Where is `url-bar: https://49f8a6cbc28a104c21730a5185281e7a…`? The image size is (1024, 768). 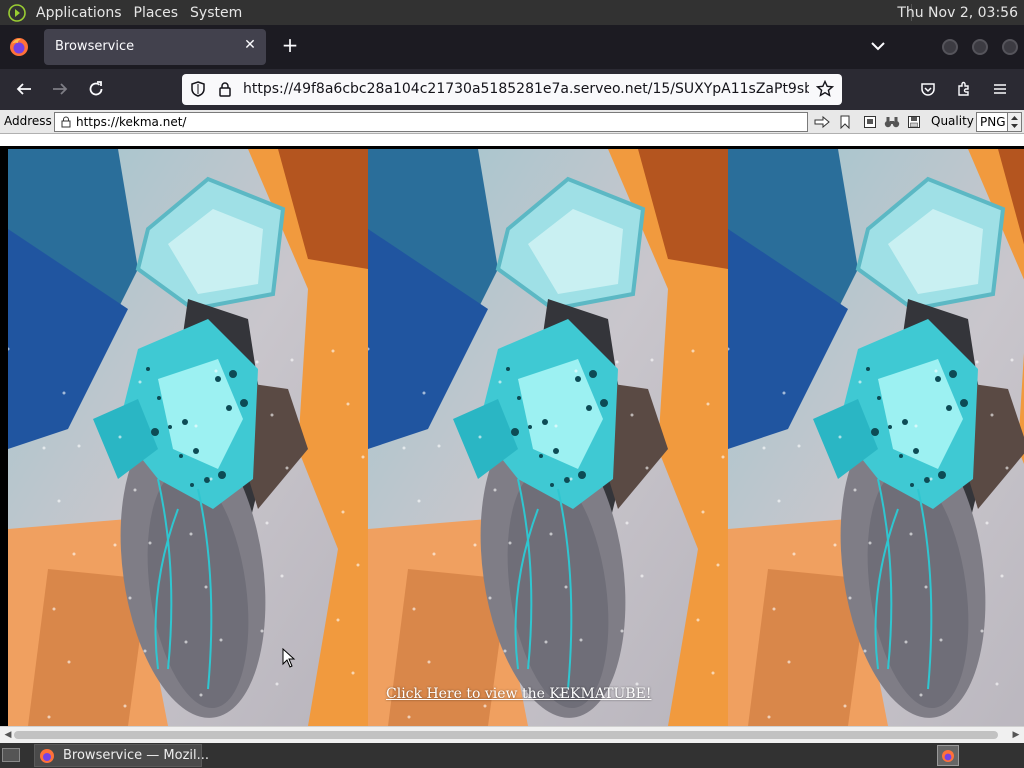 url-bar: https://49f8a6cbc28a104c21730a5185281e7a… is located at coordinates (512, 89).